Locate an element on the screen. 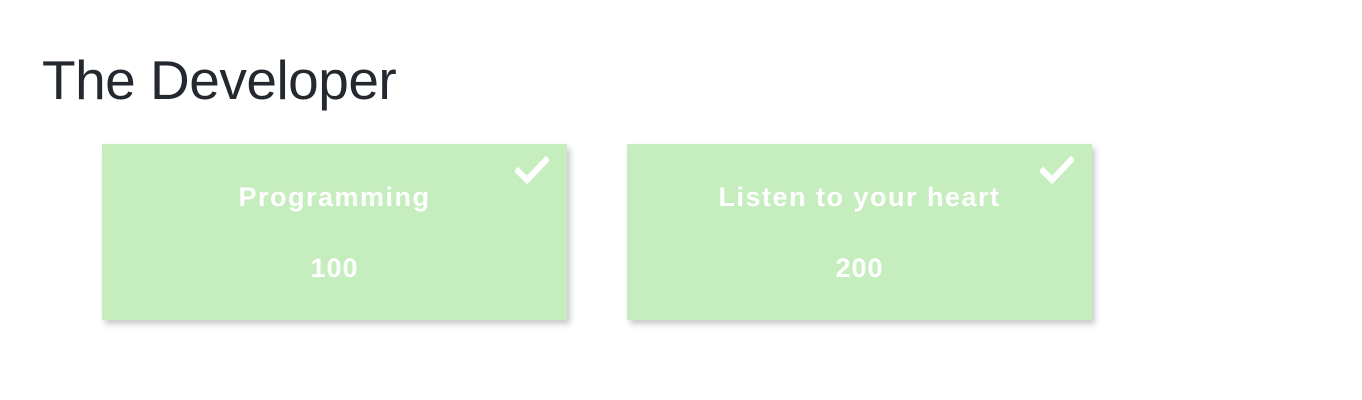 The image size is (1362, 400). card-points: 200 is located at coordinates (859, 268).